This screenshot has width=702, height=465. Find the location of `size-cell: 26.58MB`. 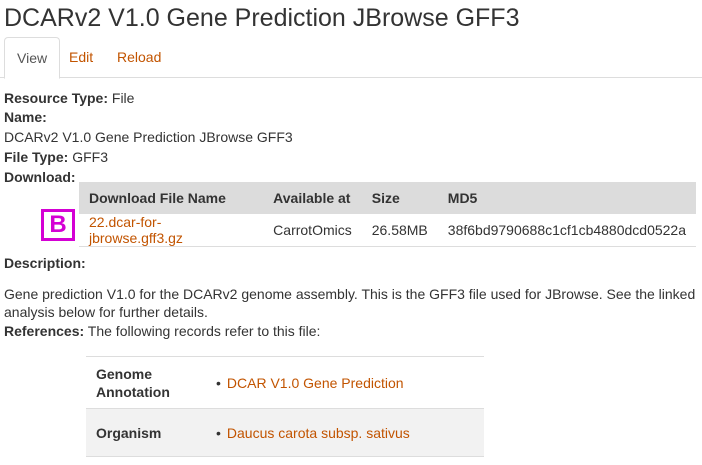

size-cell: 26.58MB is located at coordinates (399, 230).